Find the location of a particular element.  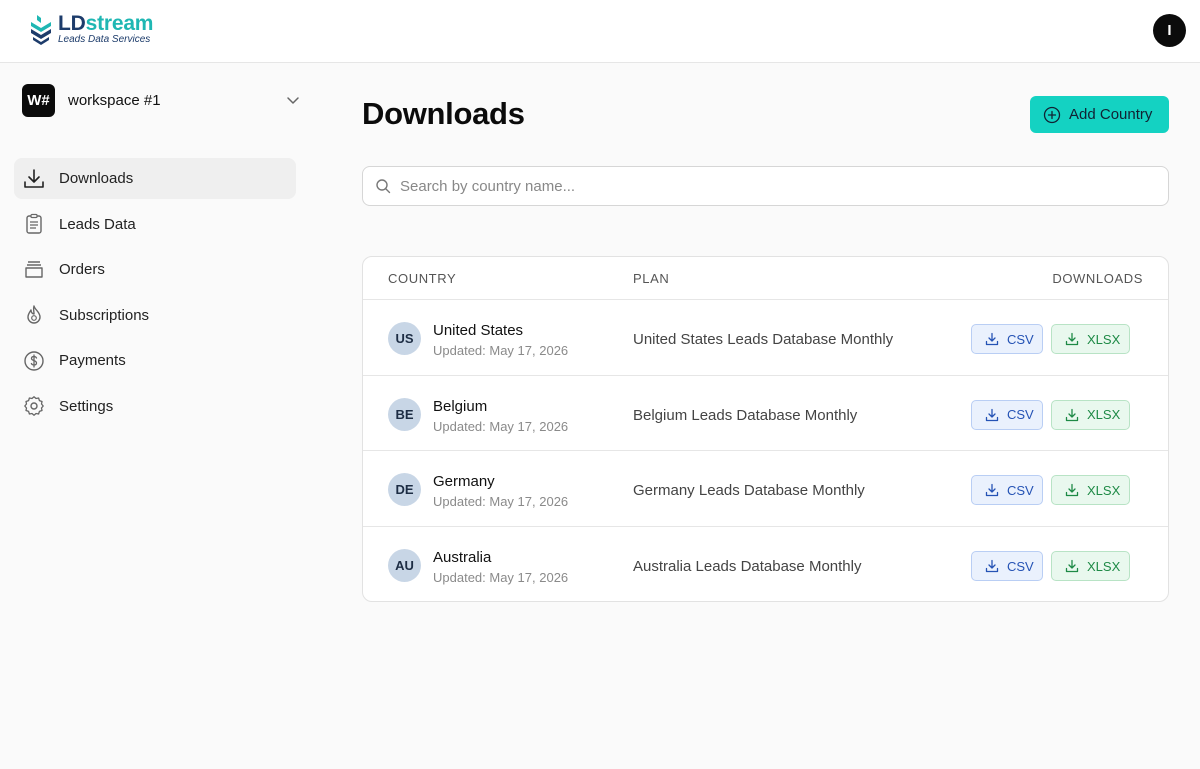

country-name: Belgium is located at coordinates (460, 406).